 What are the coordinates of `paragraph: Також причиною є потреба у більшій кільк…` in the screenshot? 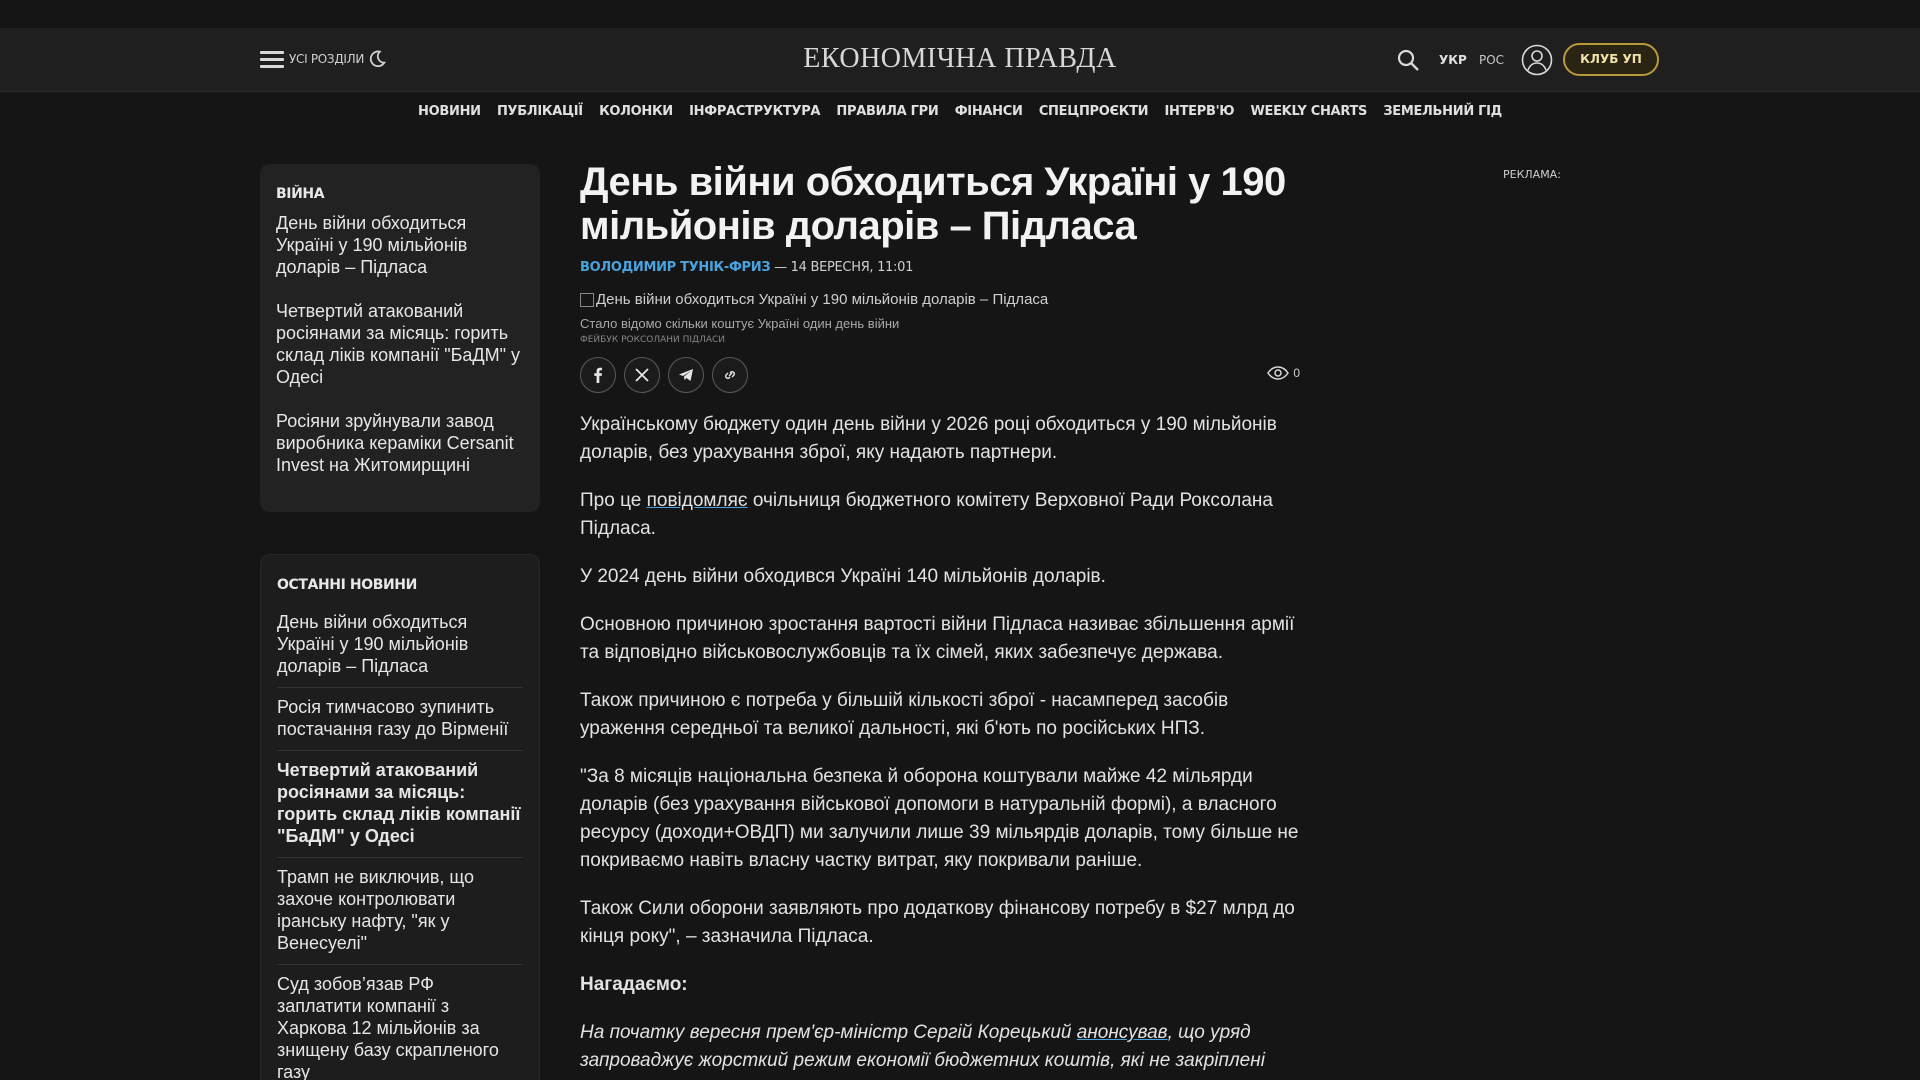 It's located at (904, 714).